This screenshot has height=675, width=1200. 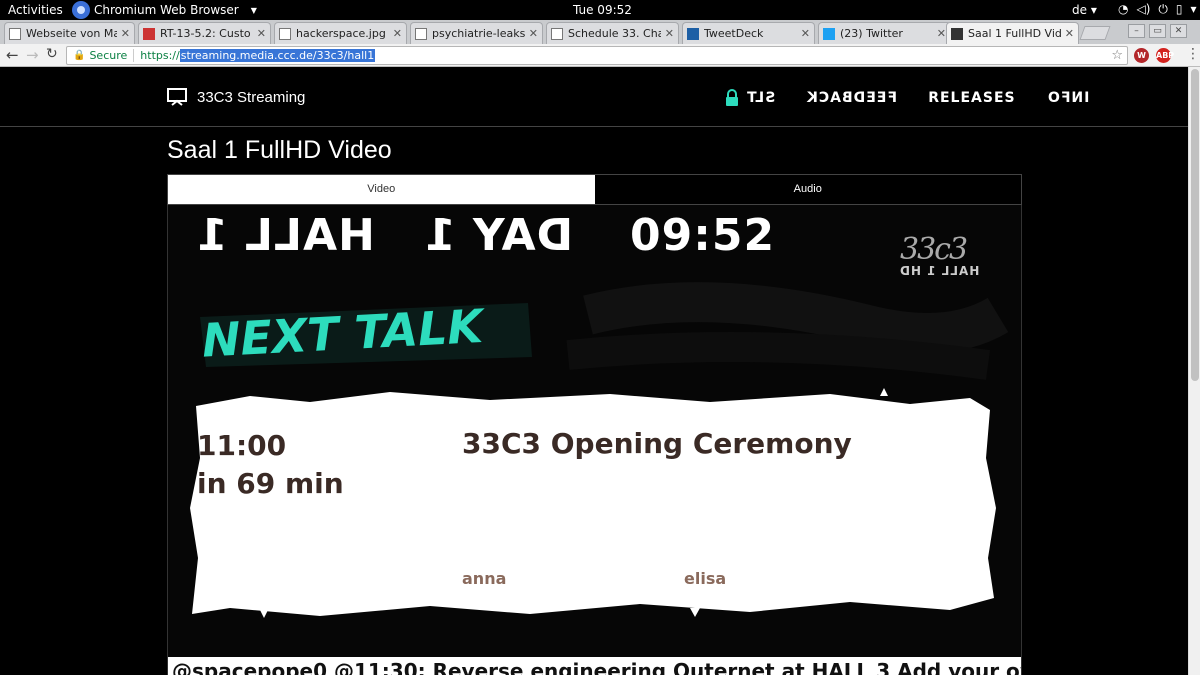 I want to click on tab-title: (23) Twitter, so click(x=871, y=33).